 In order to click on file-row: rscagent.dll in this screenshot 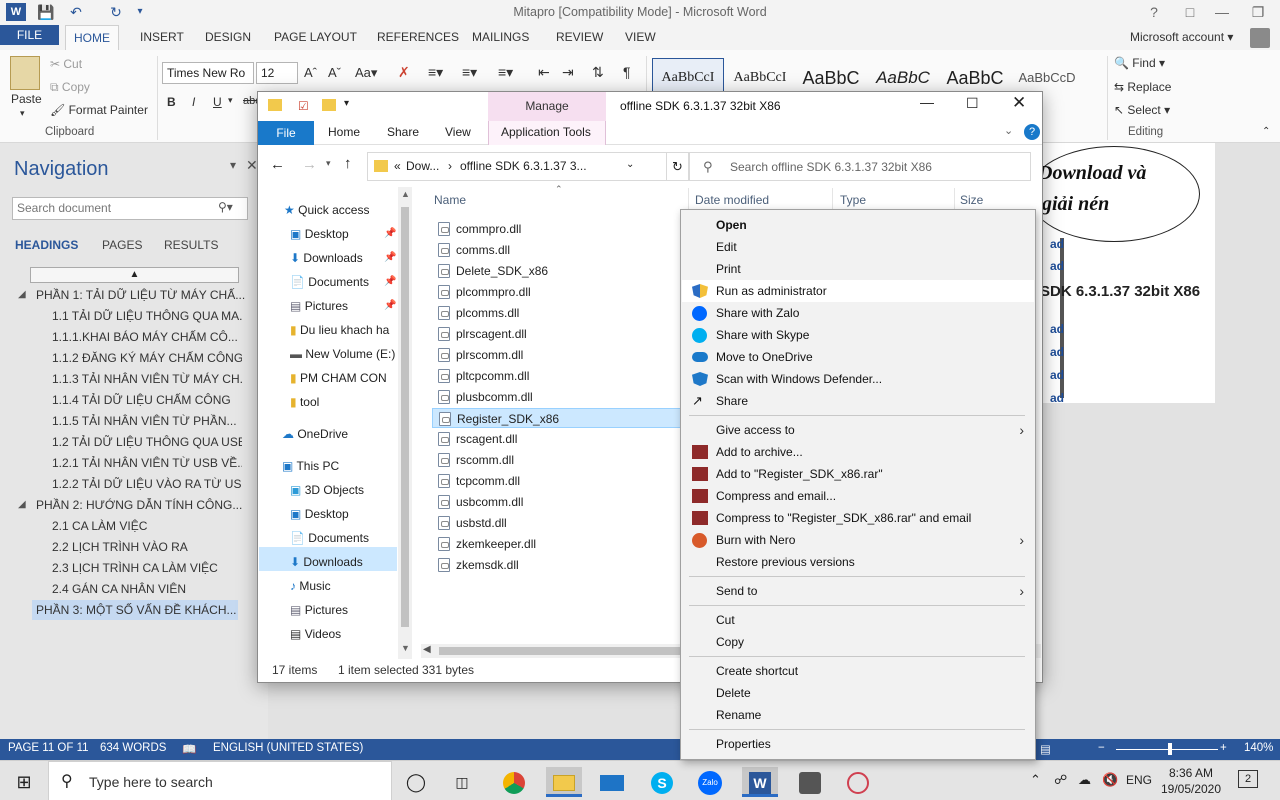, I will do `click(557, 439)`.